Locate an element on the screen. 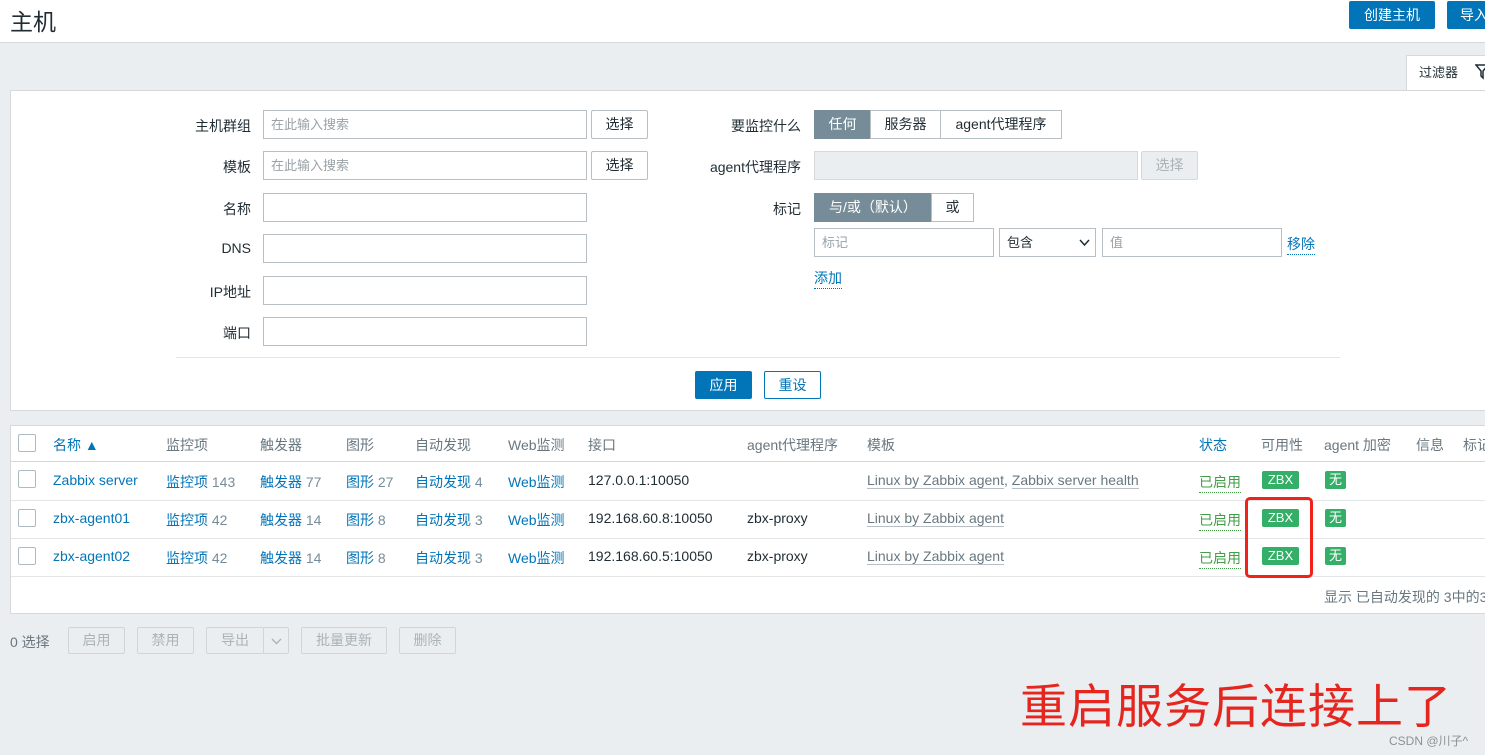  host-name-link: zbx-agent01 is located at coordinates (91, 518).